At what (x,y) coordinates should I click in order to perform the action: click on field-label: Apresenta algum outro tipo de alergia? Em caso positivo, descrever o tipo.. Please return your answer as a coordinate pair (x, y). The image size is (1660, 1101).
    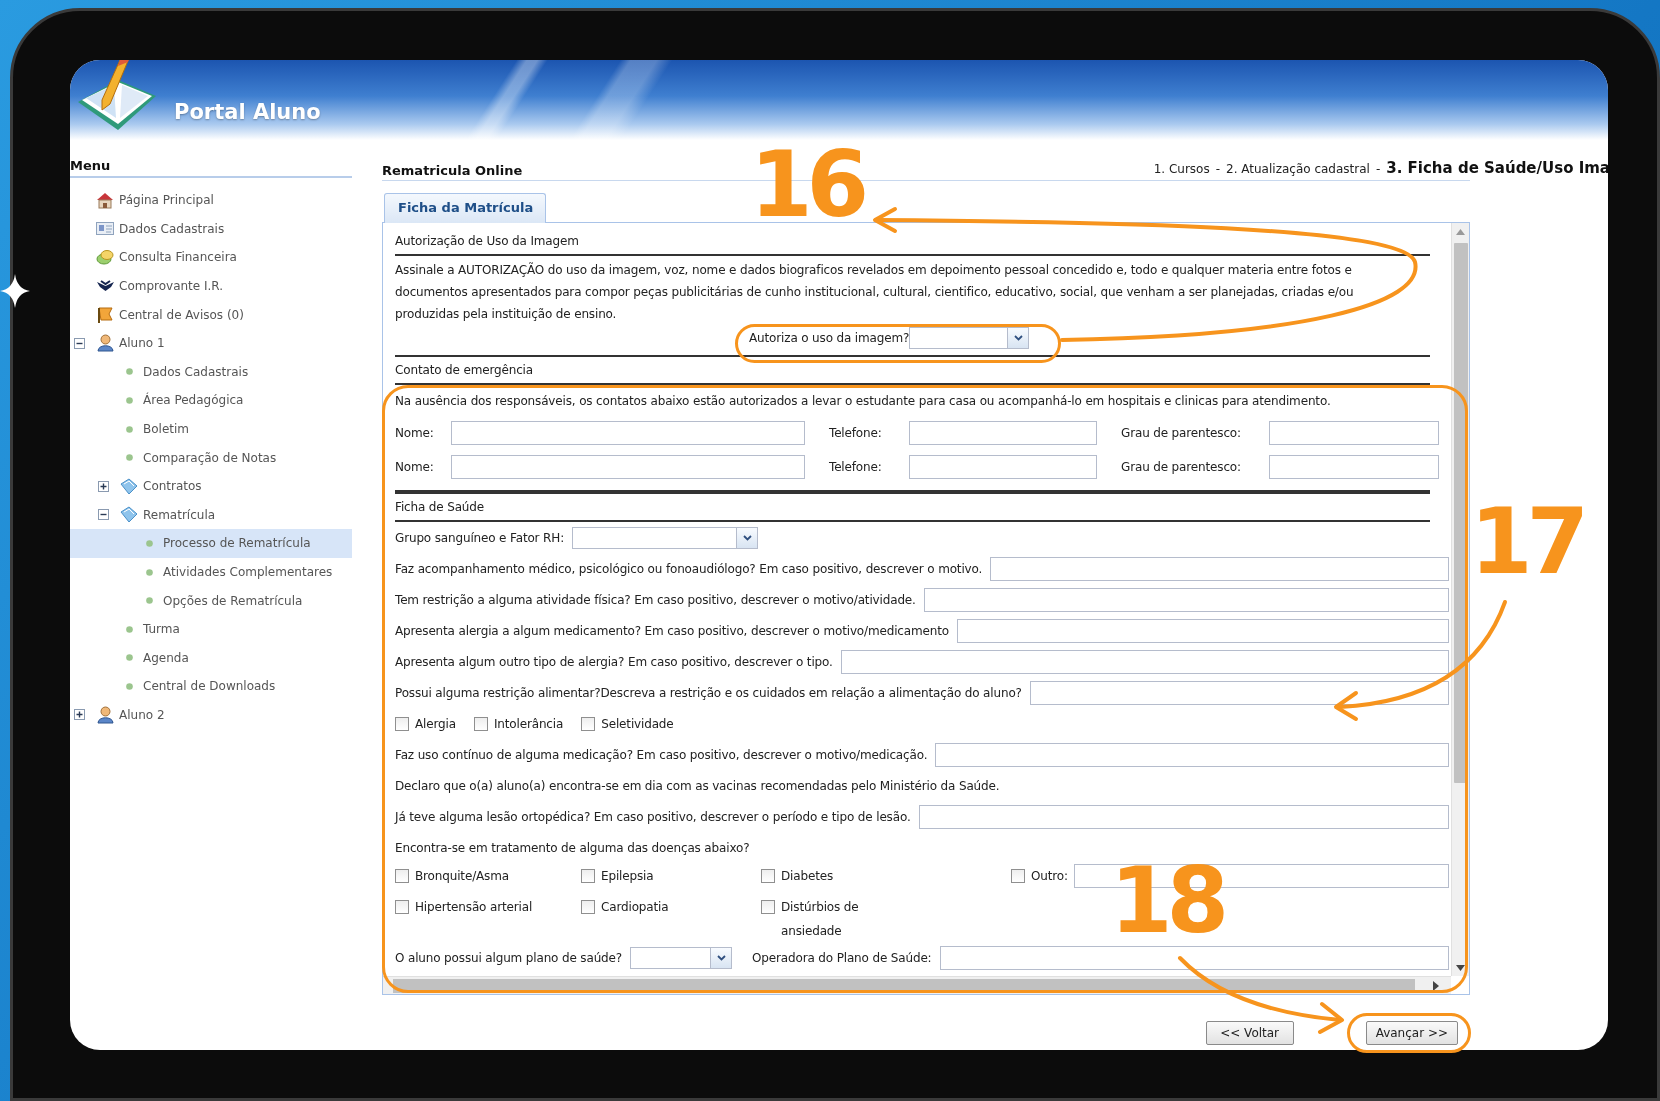
    Looking at the image, I should click on (614, 661).